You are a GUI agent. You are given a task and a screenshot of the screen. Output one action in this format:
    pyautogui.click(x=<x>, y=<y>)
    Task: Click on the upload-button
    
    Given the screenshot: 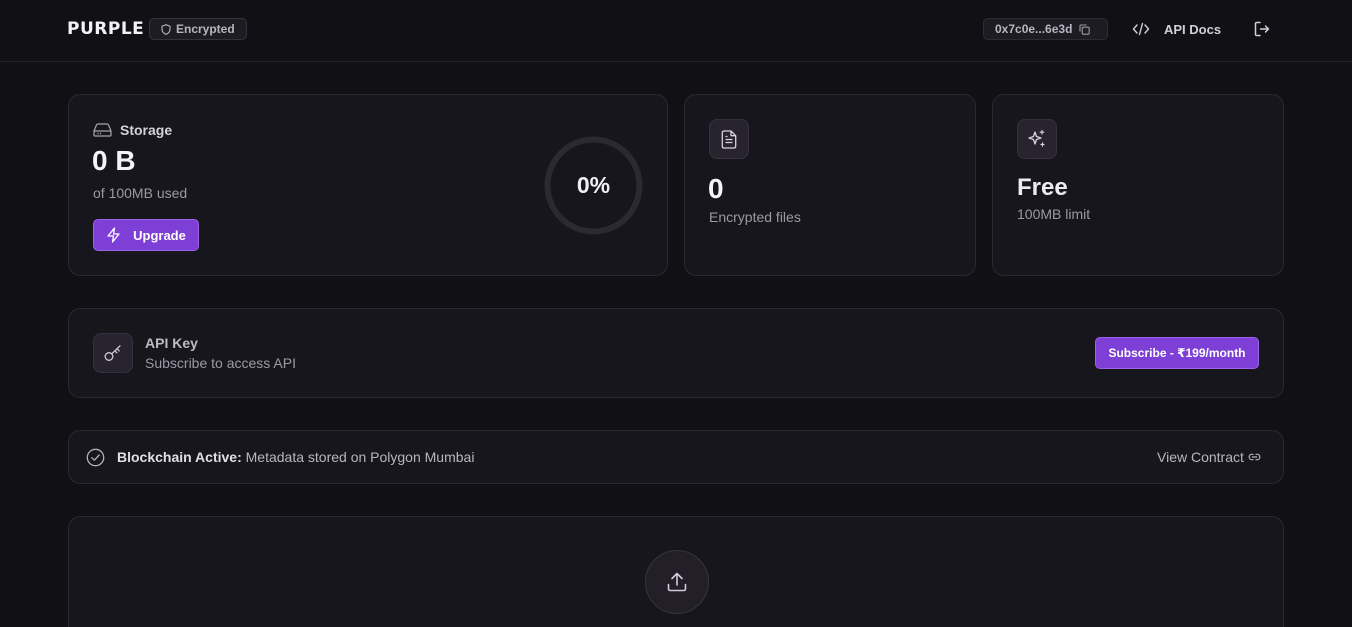 What is the action you would take?
    pyautogui.click(x=677, y=582)
    